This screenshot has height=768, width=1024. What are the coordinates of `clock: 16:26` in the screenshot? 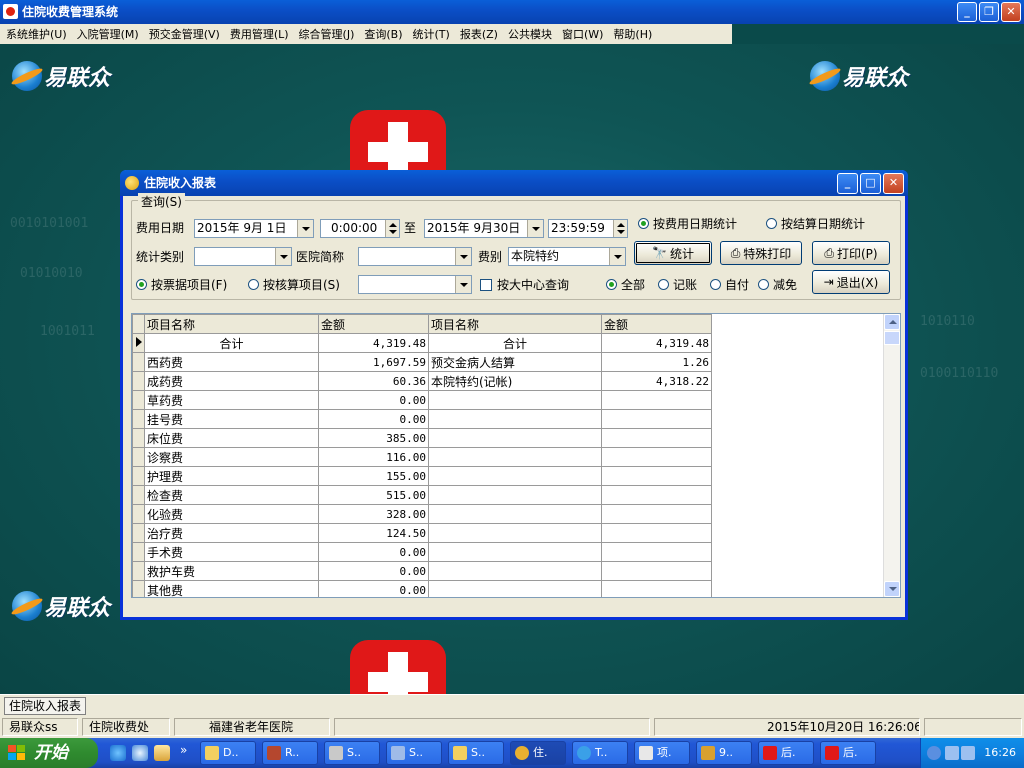 It's located at (1000, 753).